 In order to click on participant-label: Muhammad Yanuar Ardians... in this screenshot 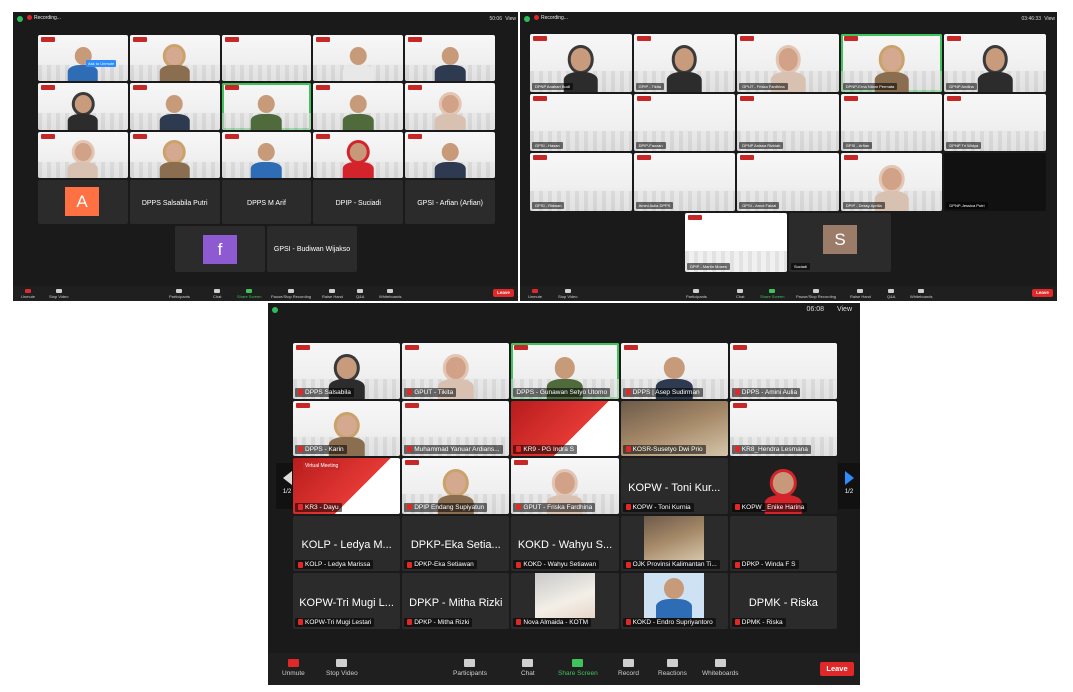, I will do `click(453, 450)`.